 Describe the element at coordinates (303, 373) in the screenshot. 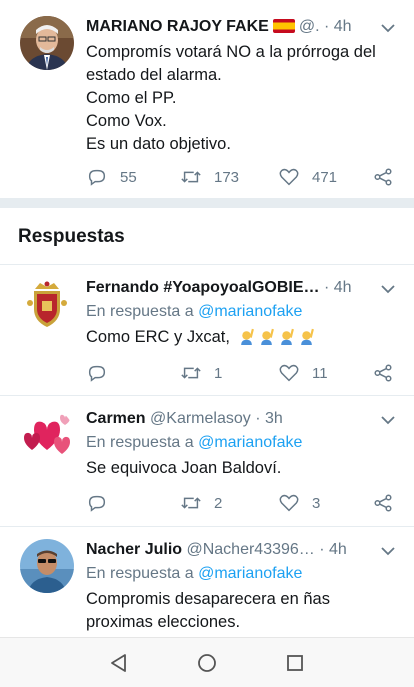

I see `like-button: 11` at that location.